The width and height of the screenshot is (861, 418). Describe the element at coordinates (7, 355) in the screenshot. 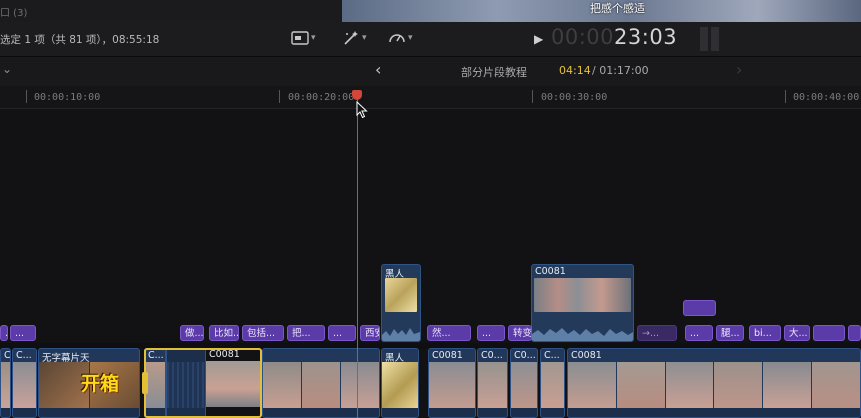

I see `clip-label: C0` at that location.